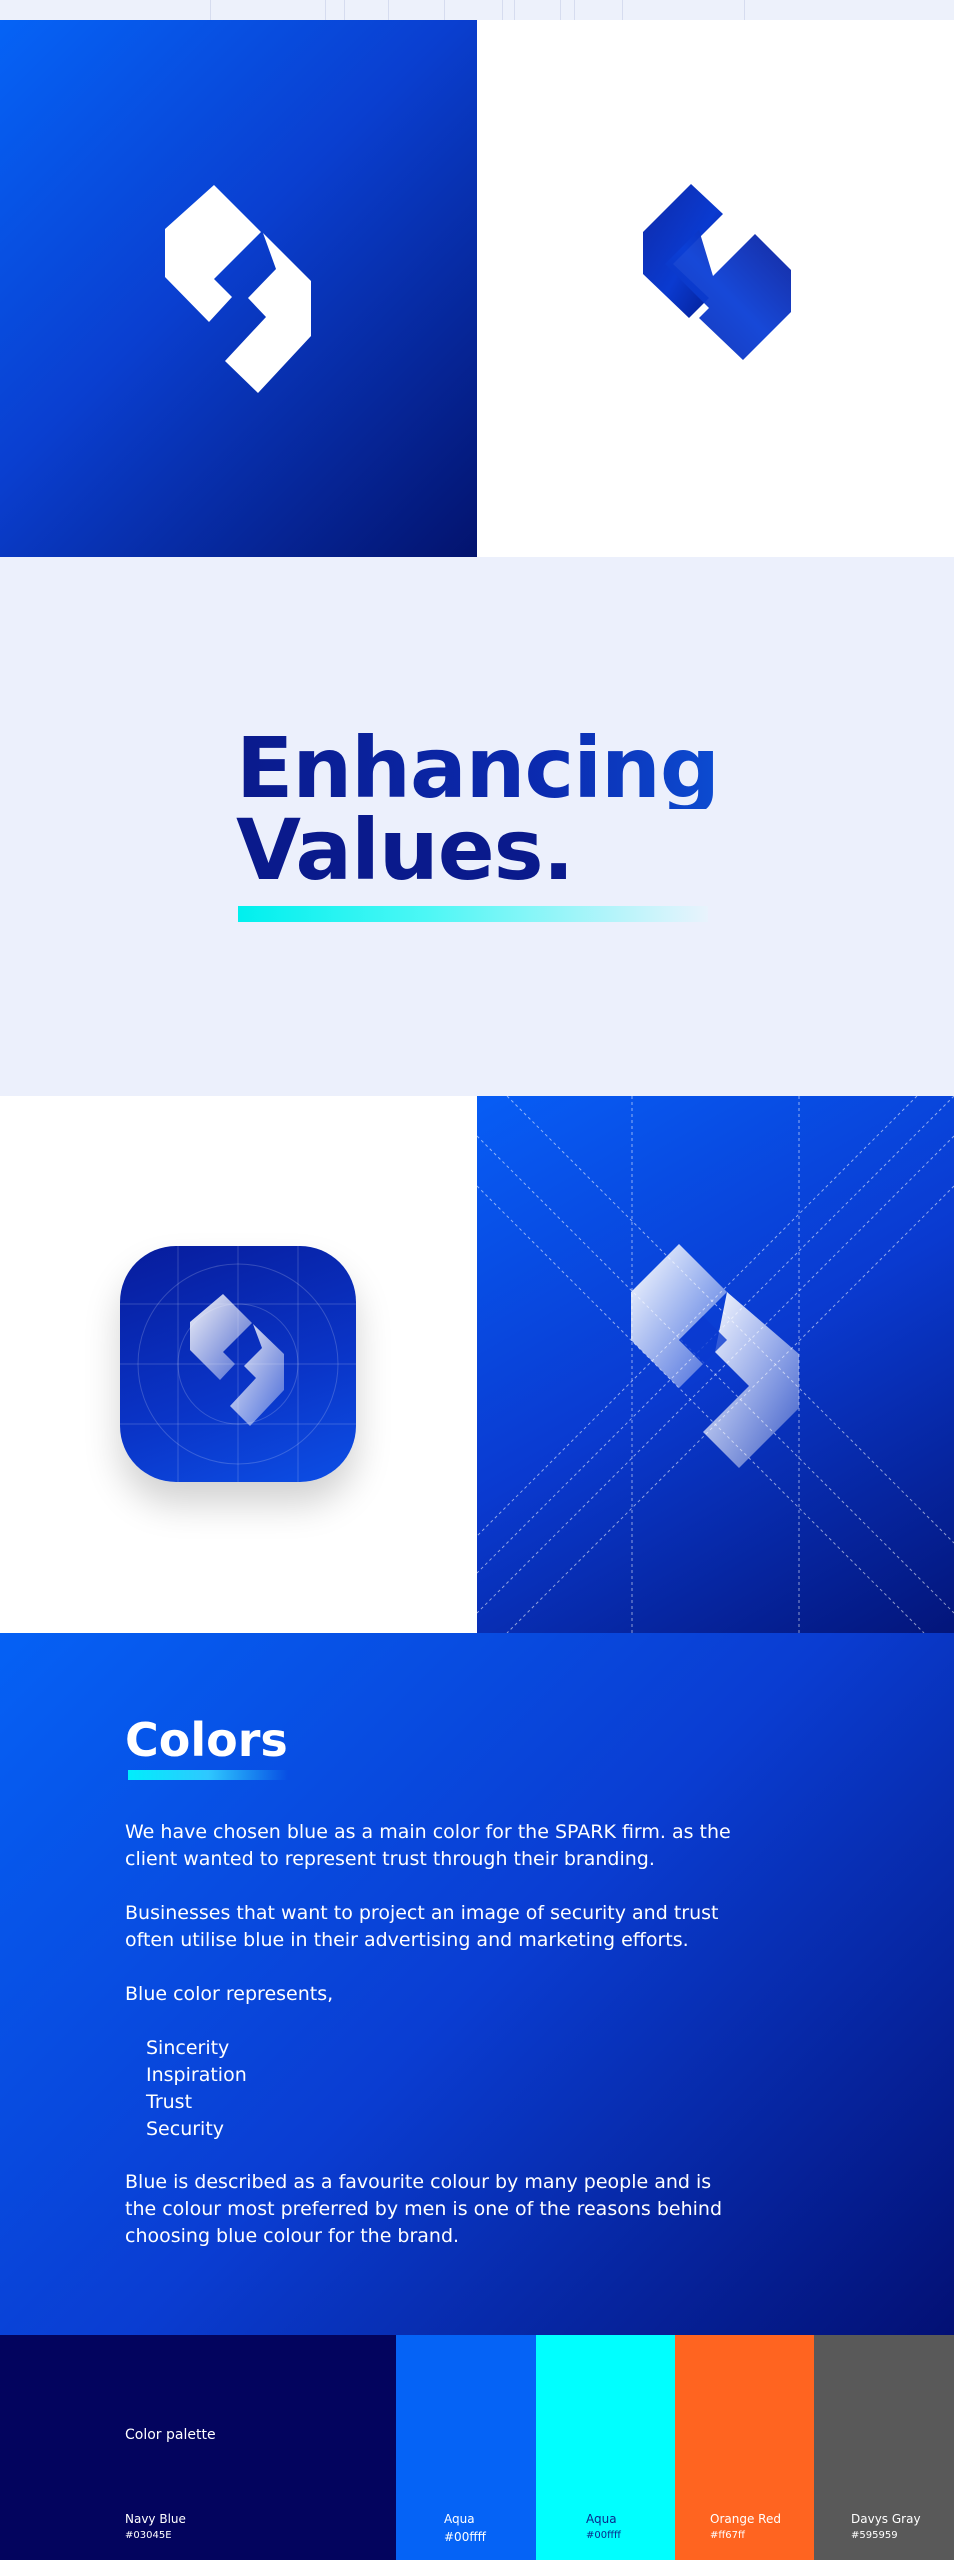 Image resolution: width=954 pixels, height=2560 pixels. What do you see at coordinates (206, 1740) in the screenshot?
I see `colors-title: Colors` at bounding box center [206, 1740].